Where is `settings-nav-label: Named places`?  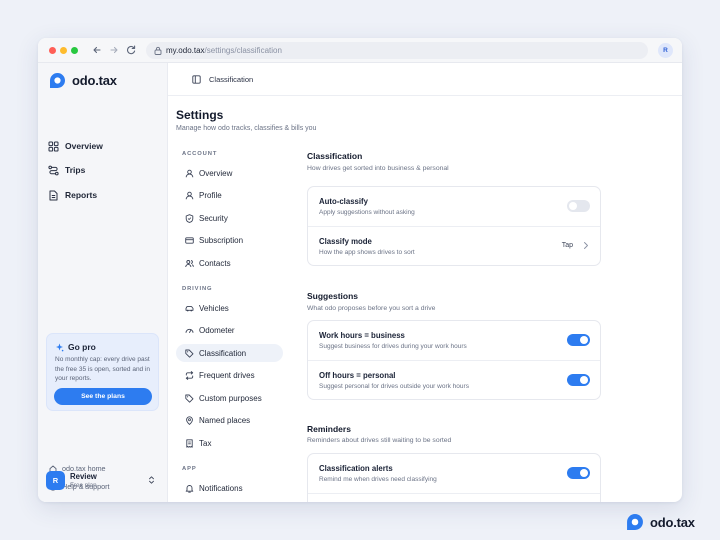
settings-nav-label: Named places is located at coordinates (225, 420).